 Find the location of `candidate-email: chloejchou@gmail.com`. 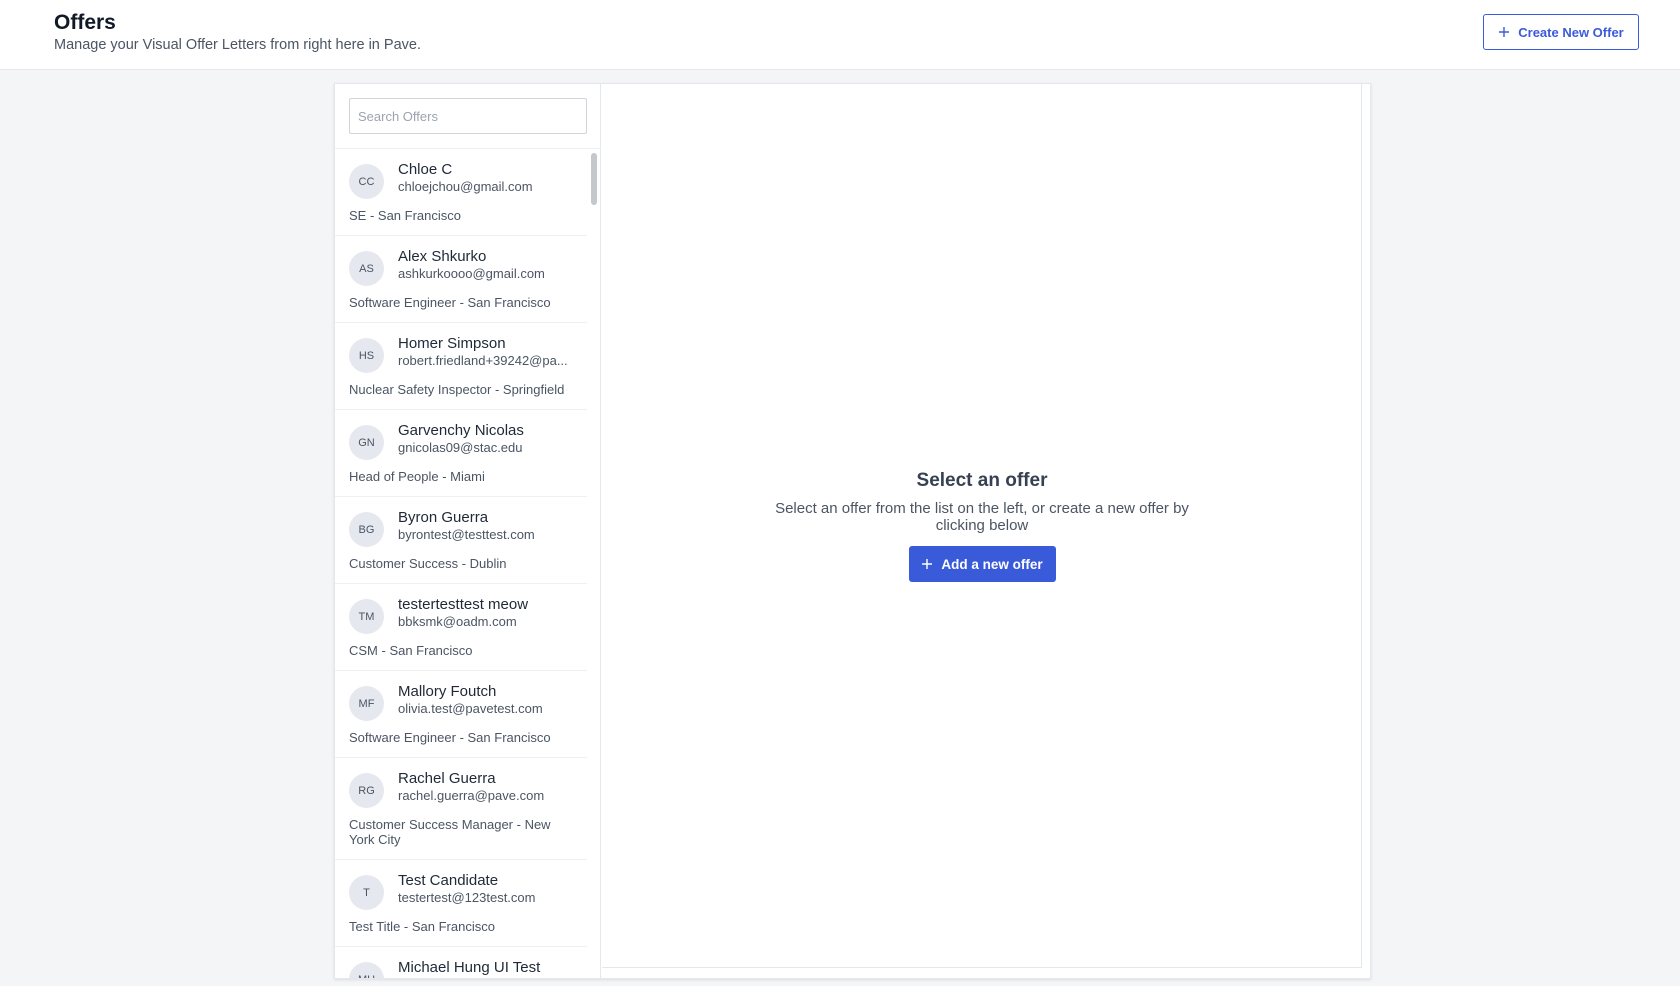

candidate-email: chloejchou@gmail.com is located at coordinates (465, 186).